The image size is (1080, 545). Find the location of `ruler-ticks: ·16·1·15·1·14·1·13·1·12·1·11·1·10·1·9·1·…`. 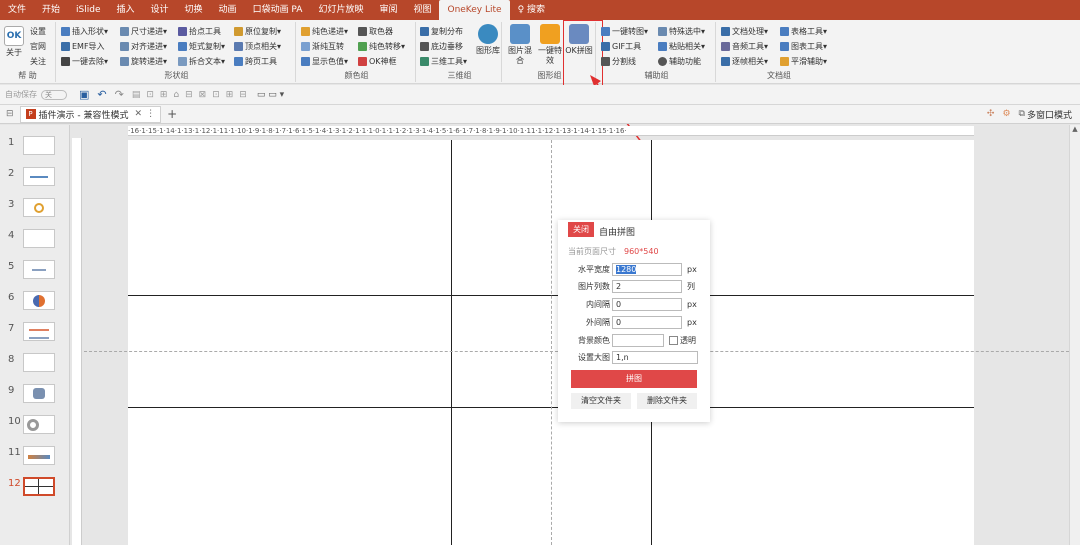

ruler-ticks: ·16·1·15·1·14·1·13·1·12·1·11·1·10·1·9·1·… is located at coordinates (377, 131).